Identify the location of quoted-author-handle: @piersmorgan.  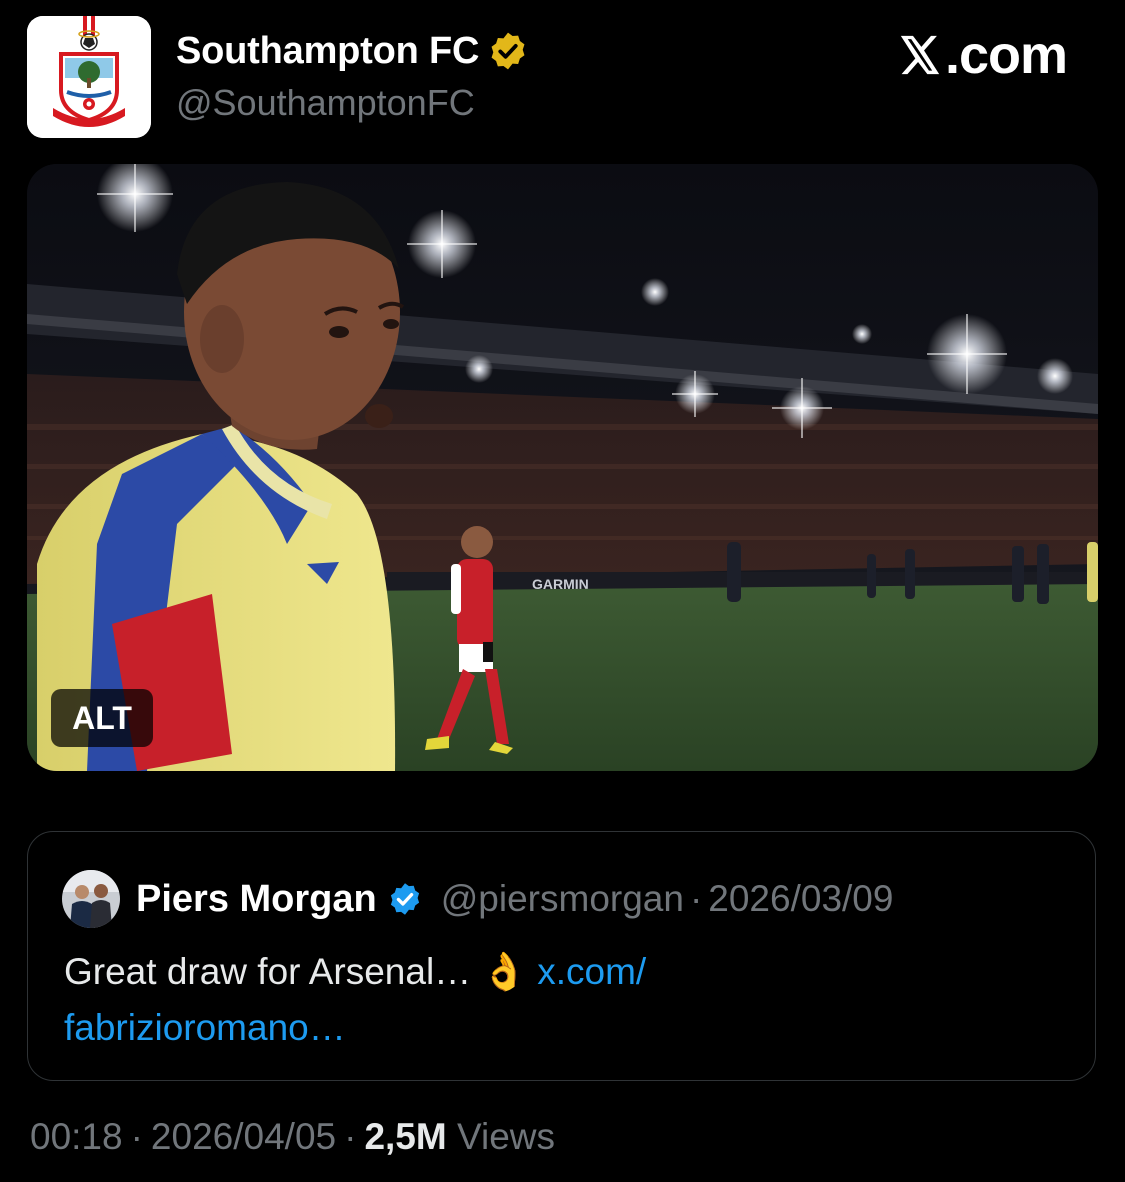
(562, 899).